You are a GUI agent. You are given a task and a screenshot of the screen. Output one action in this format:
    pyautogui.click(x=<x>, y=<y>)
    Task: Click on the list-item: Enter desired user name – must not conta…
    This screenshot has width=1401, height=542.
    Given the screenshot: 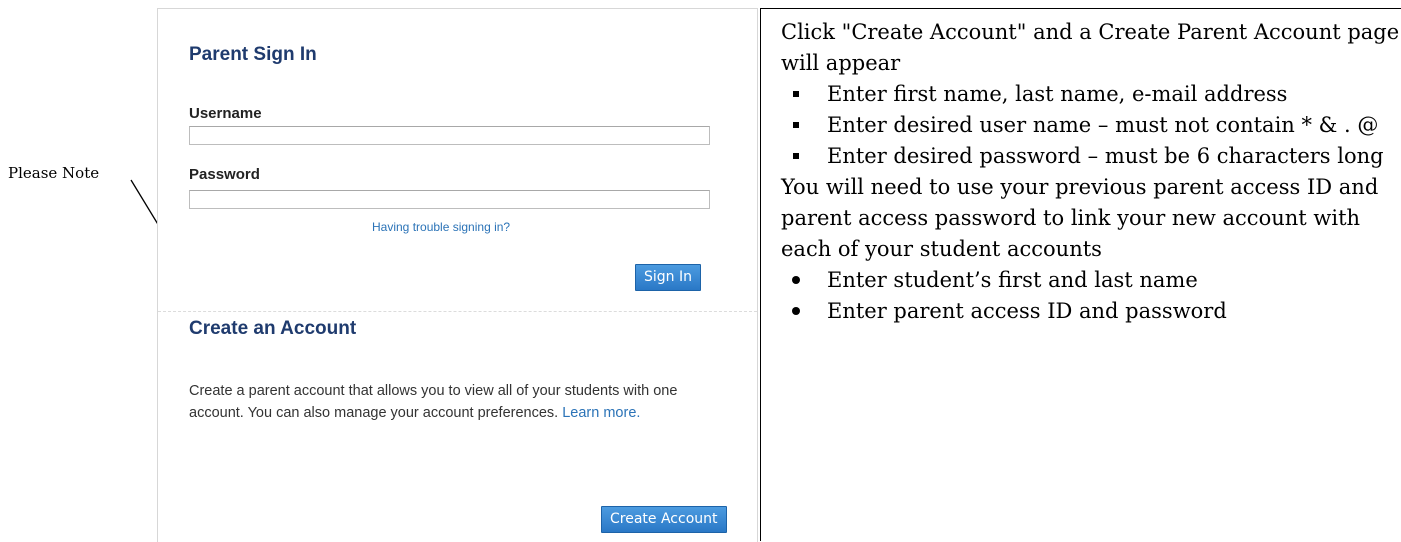 What is the action you would take?
    pyautogui.click(x=1091, y=125)
    